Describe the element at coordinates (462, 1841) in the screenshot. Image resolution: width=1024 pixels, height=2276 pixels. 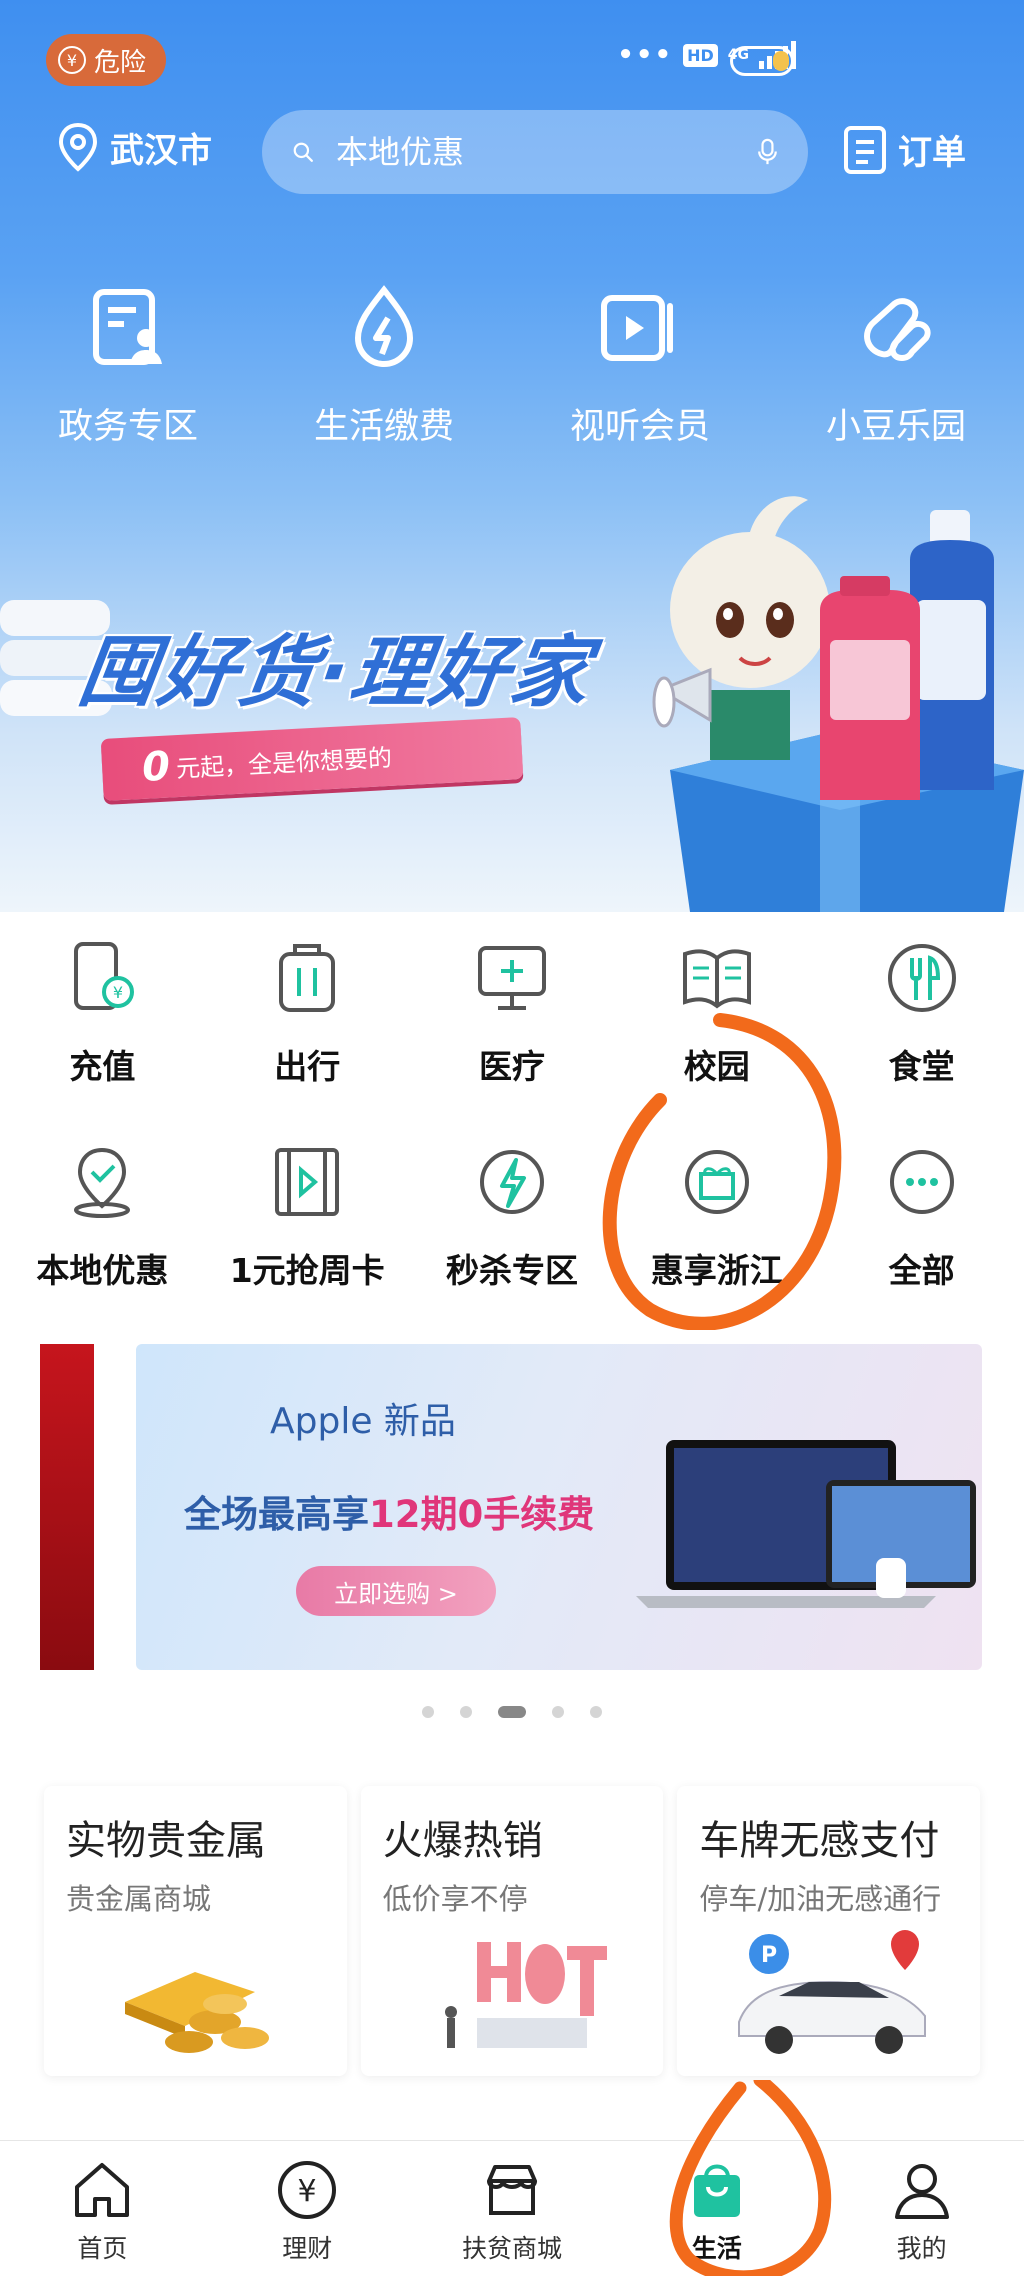
I see `card-title: 火爆热销` at that location.